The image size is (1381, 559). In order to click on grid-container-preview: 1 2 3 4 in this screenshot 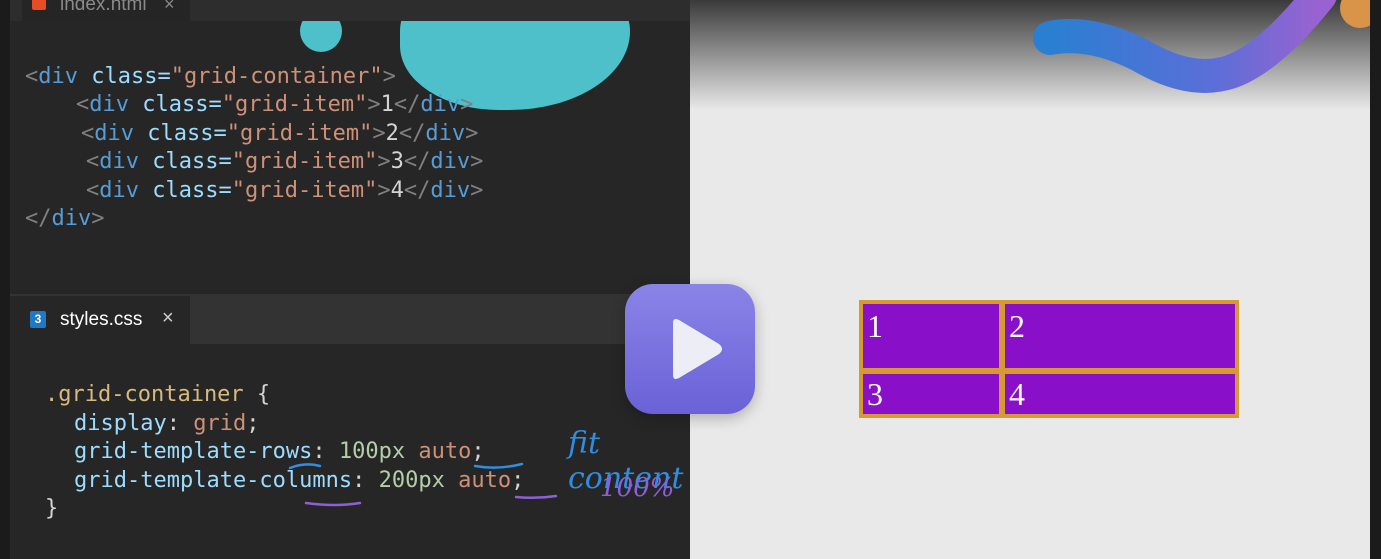, I will do `click(1049, 359)`.